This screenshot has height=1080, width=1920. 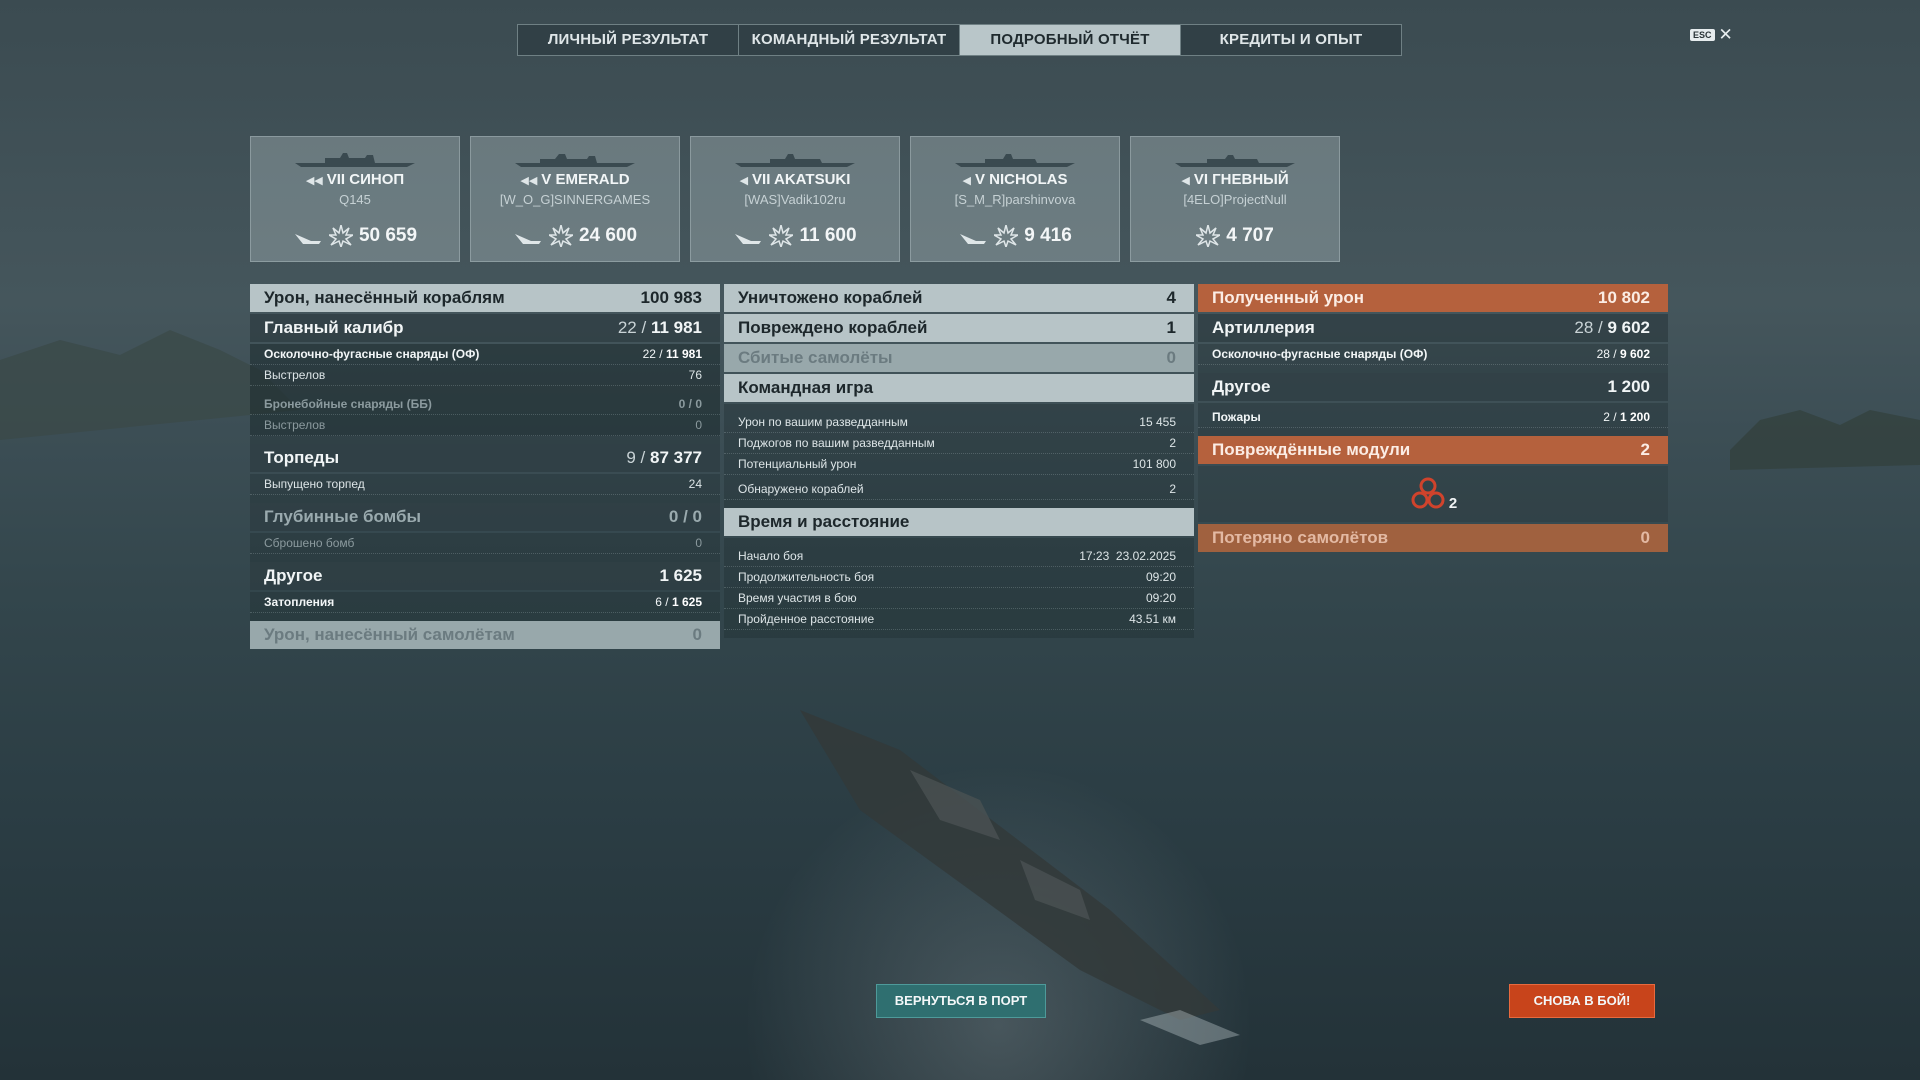 I want to click on ship-damage-value: 4 707, so click(x=1250, y=235).